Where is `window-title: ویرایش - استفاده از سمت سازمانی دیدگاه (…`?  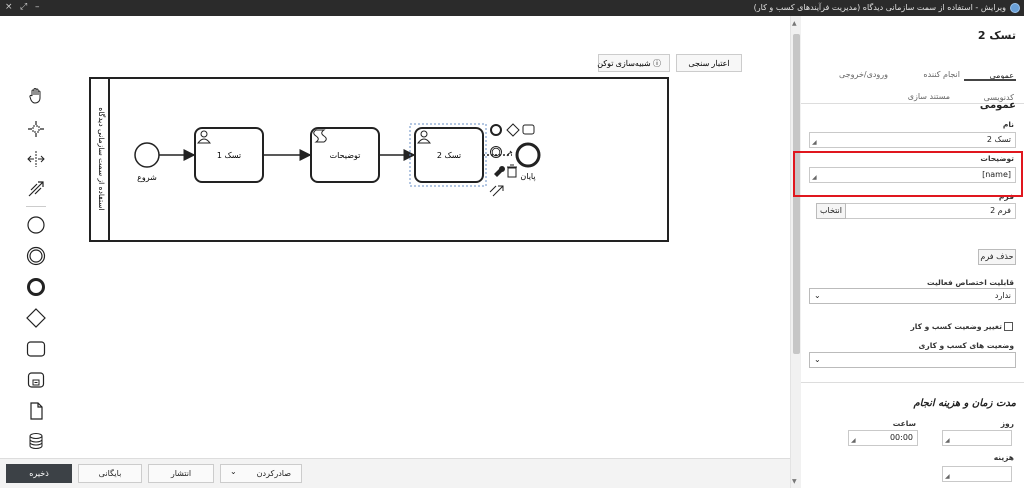
window-title: ویرایش - استفاده از سمت سازمانی دیدگاه (… is located at coordinates (879, 7).